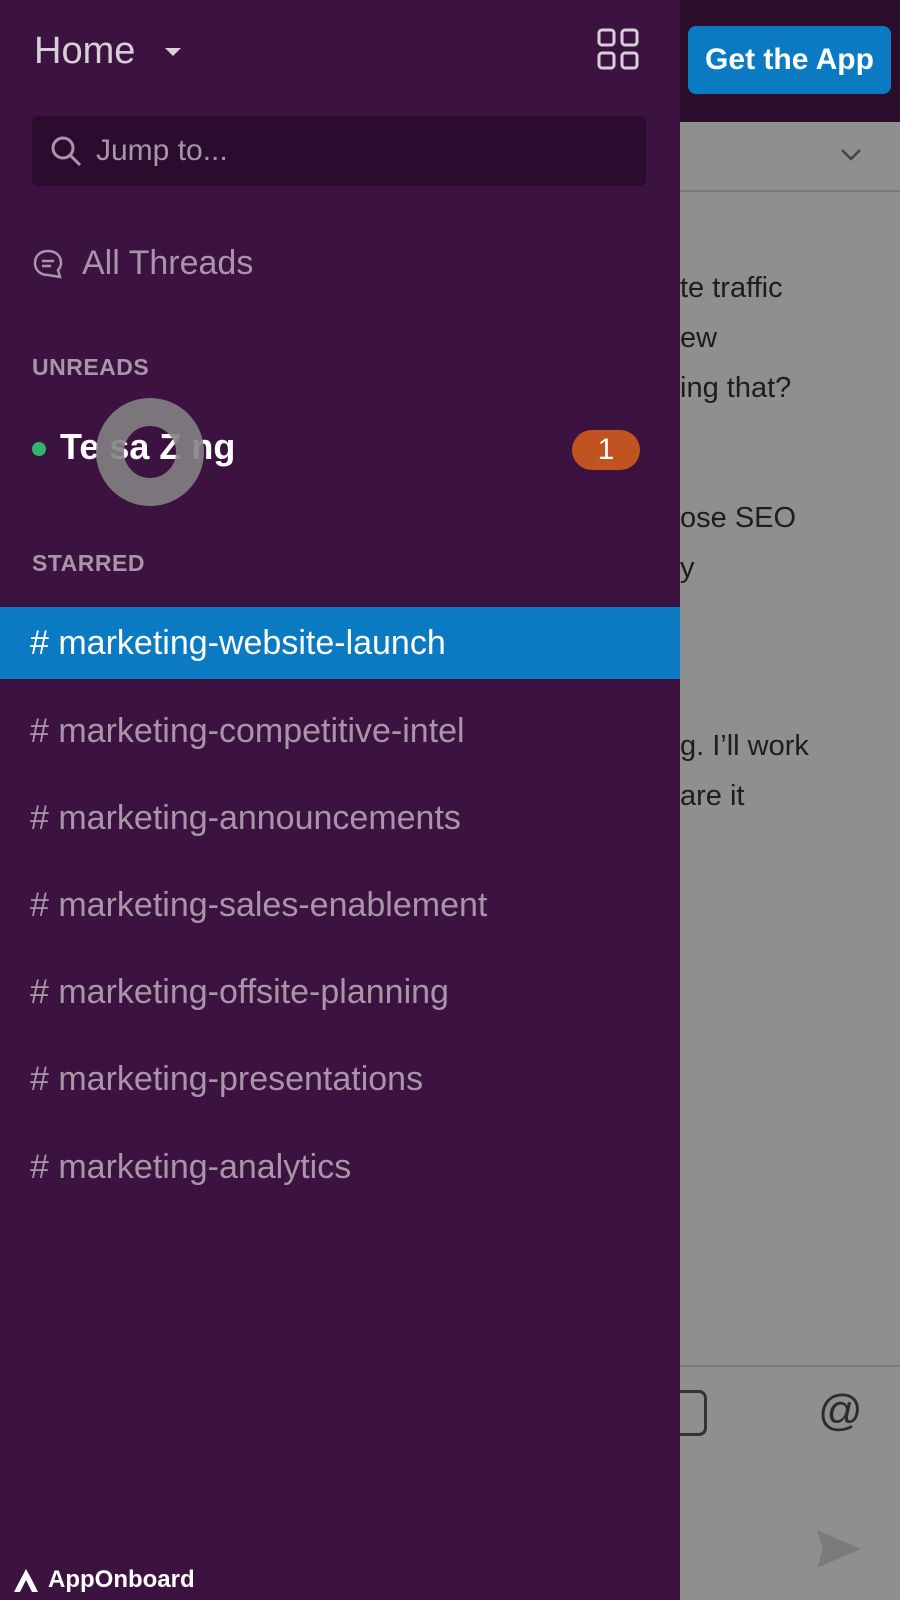  What do you see at coordinates (618, 49) in the screenshot?
I see `grid-icon` at bounding box center [618, 49].